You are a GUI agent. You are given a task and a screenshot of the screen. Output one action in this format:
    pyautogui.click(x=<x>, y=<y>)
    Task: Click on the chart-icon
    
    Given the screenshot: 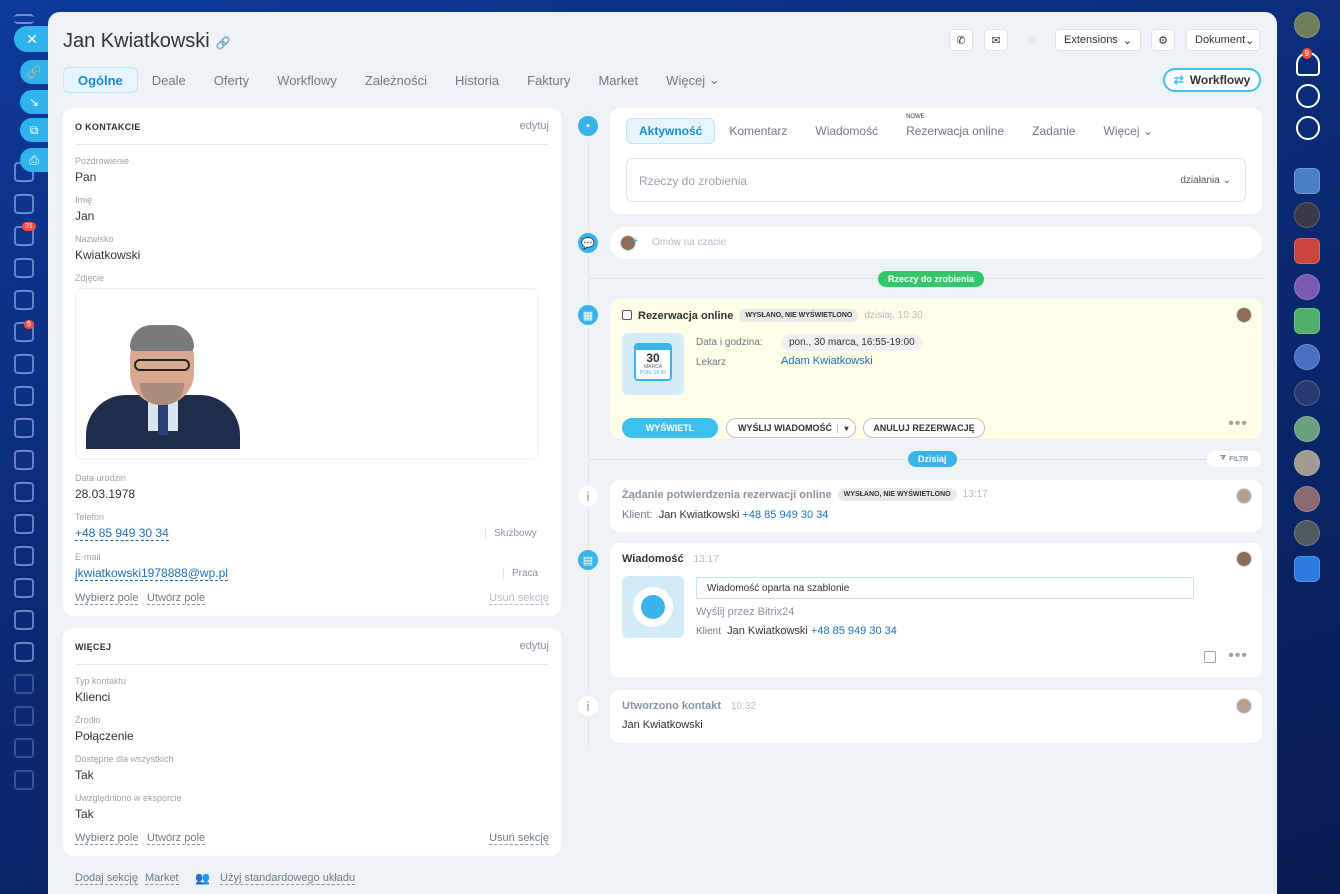 What is the action you would take?
    pyautogui.click(x=24, y=588)
    